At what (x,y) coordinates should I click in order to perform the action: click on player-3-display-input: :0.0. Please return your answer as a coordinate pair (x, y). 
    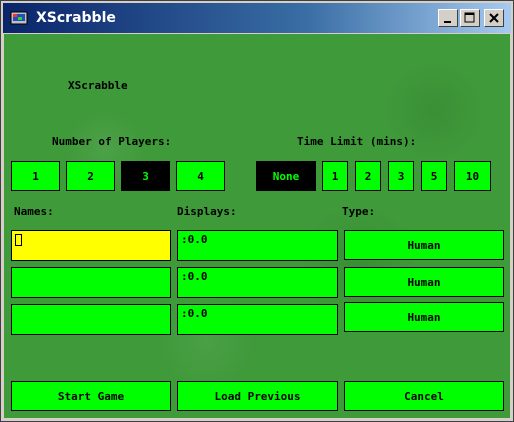
    Looking at the image, I should click on (257, 319).